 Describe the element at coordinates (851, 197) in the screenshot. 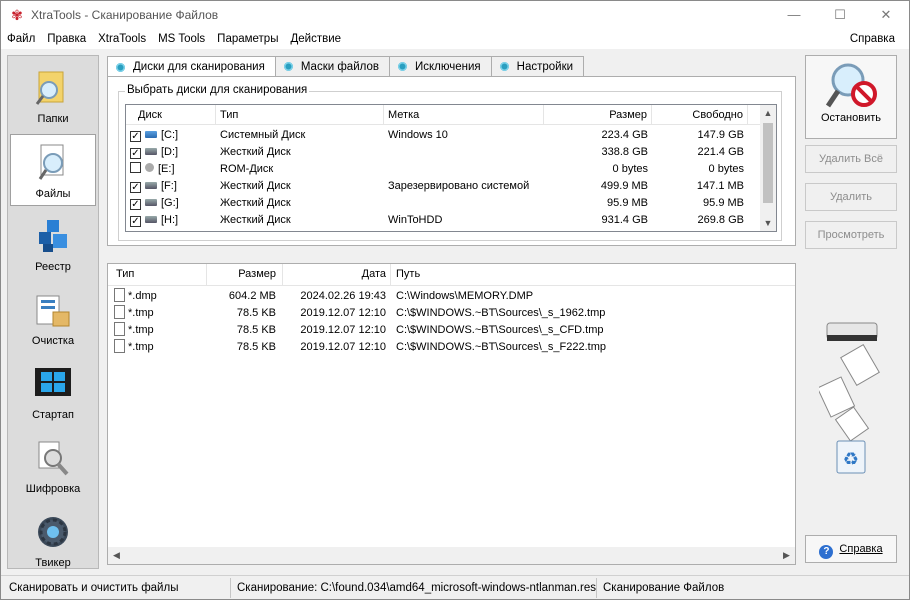

I see `delete-button: Удалить` at that location.